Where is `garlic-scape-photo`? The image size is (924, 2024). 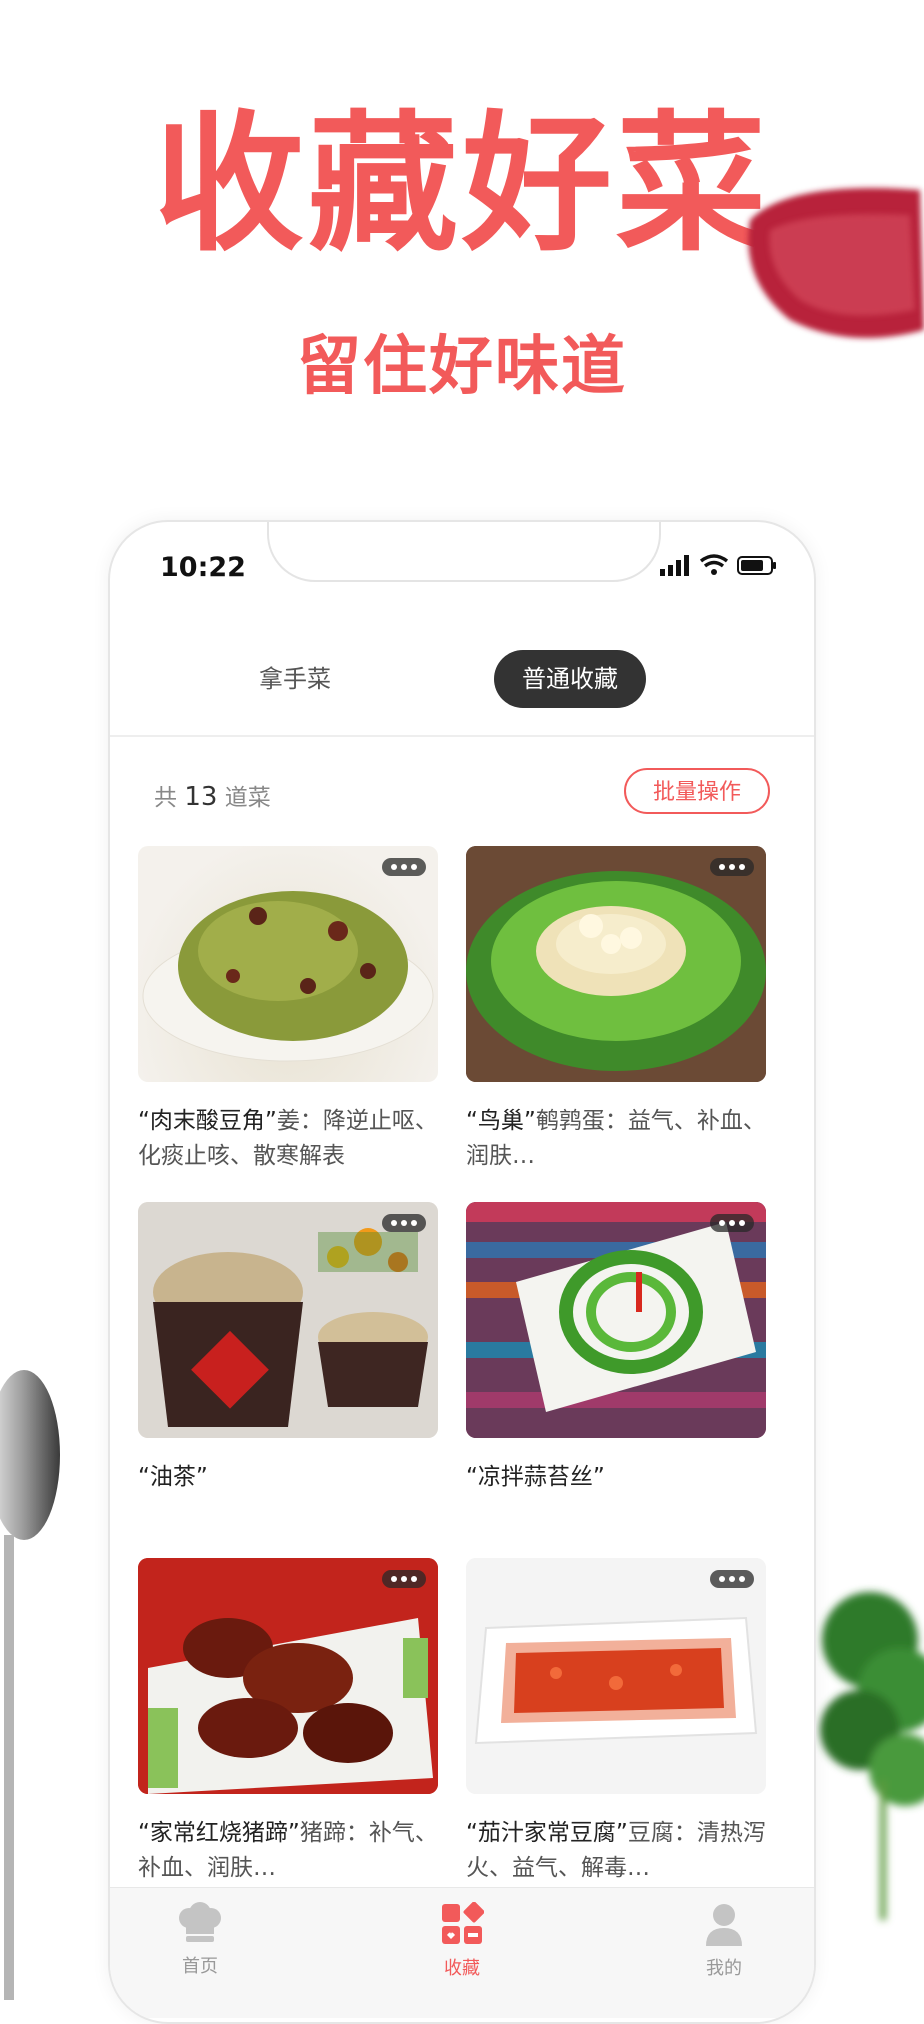
garlic-scape-photo is located at coordinates (616, 1320).